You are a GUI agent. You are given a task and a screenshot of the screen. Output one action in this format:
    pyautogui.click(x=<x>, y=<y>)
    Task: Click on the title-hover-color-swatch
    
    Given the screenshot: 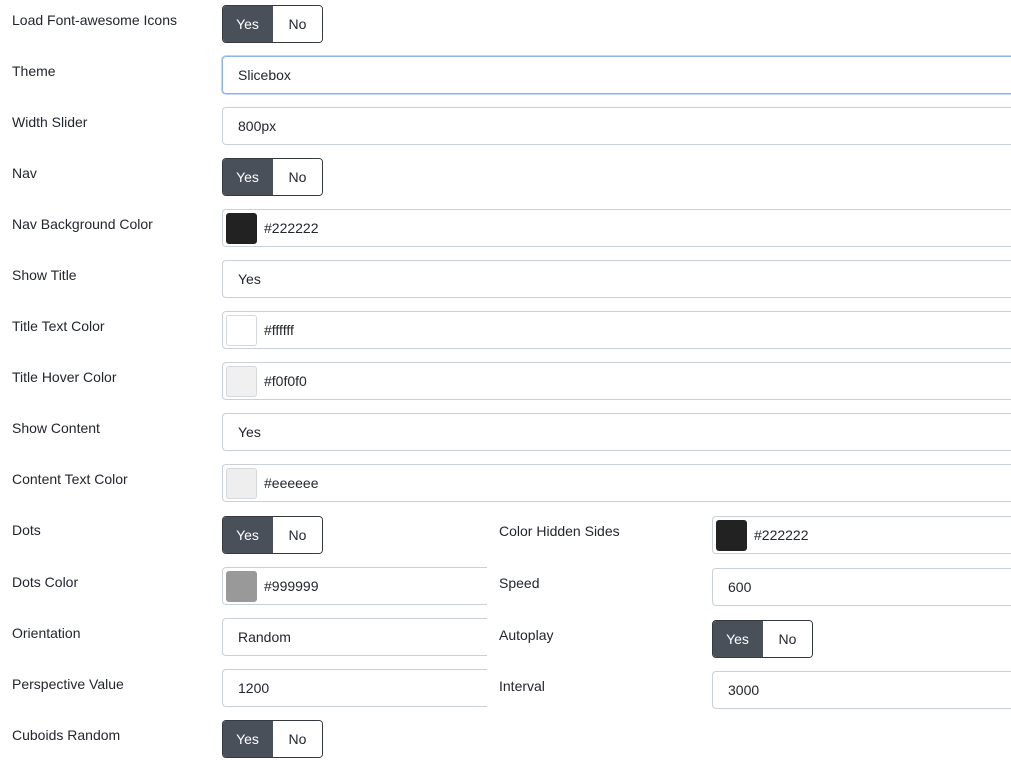 What is the action you would take?
    pyautogui.click(x=241, y=381)
    